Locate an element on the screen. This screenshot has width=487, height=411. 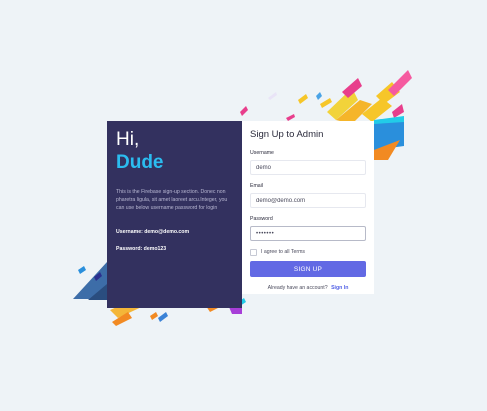
signup-button: SIGN UP is located at coordinates (308, 269).